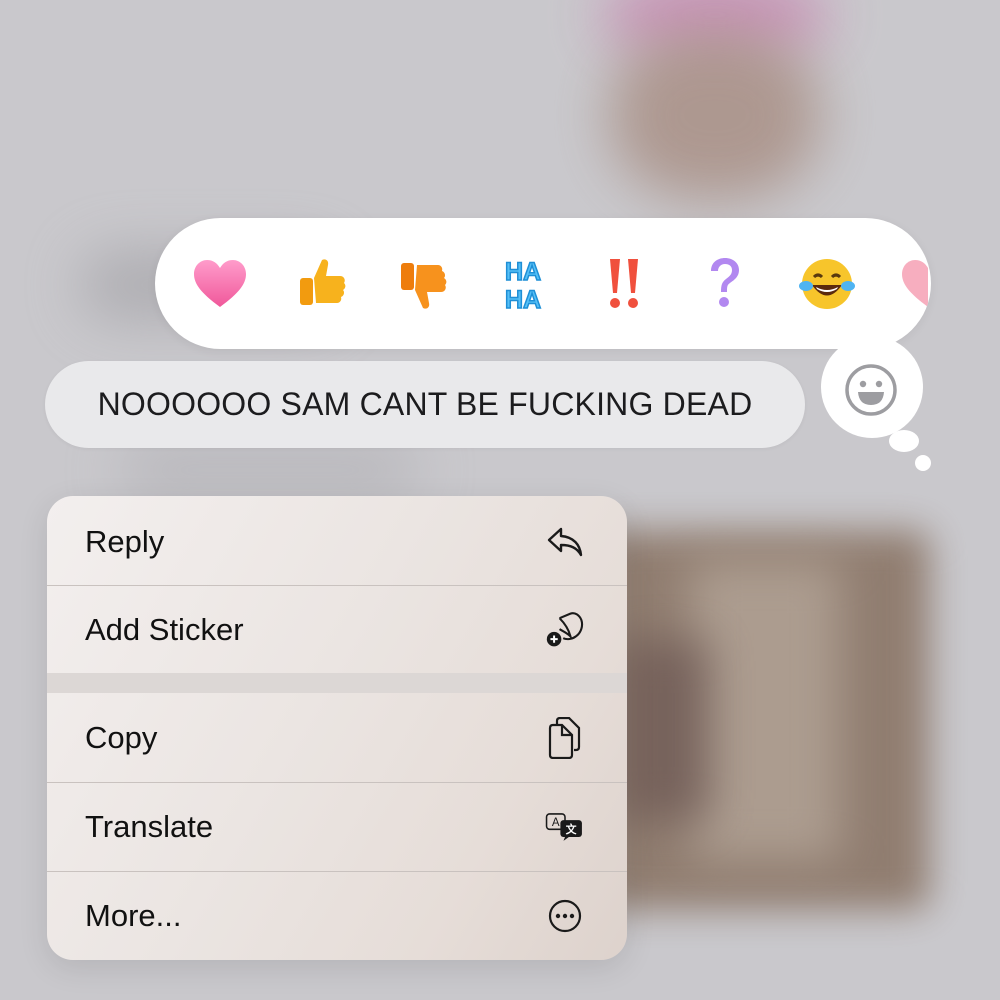 The image size is (1000, 1000). What do you see at coordinates (871, 390) in the screenshot?
I see `add-emoji-reaction-icon` at bounding box center [871, 390].